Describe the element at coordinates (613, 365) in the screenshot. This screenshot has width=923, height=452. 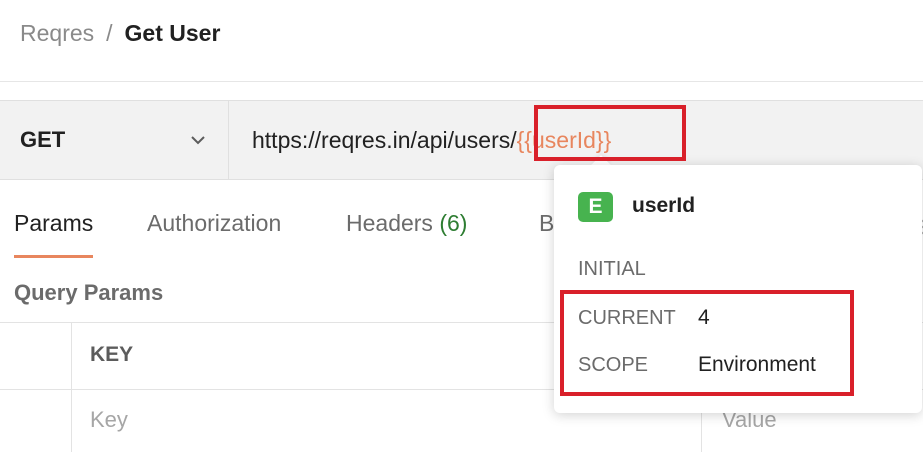
I see `scope-label: SCOPE` at that location.